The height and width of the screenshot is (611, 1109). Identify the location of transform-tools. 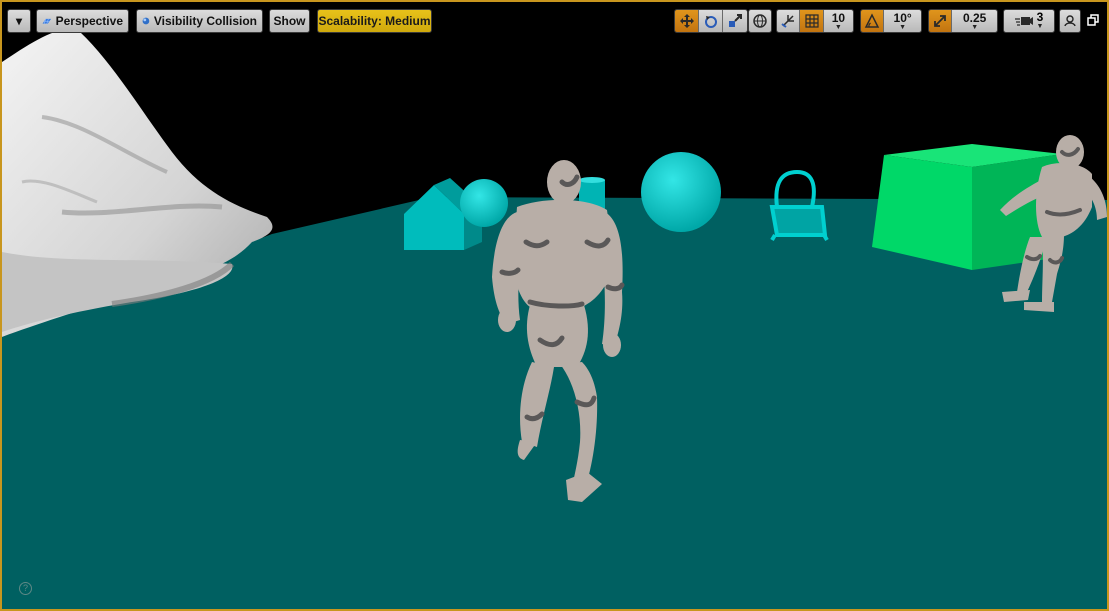
(711, 21).